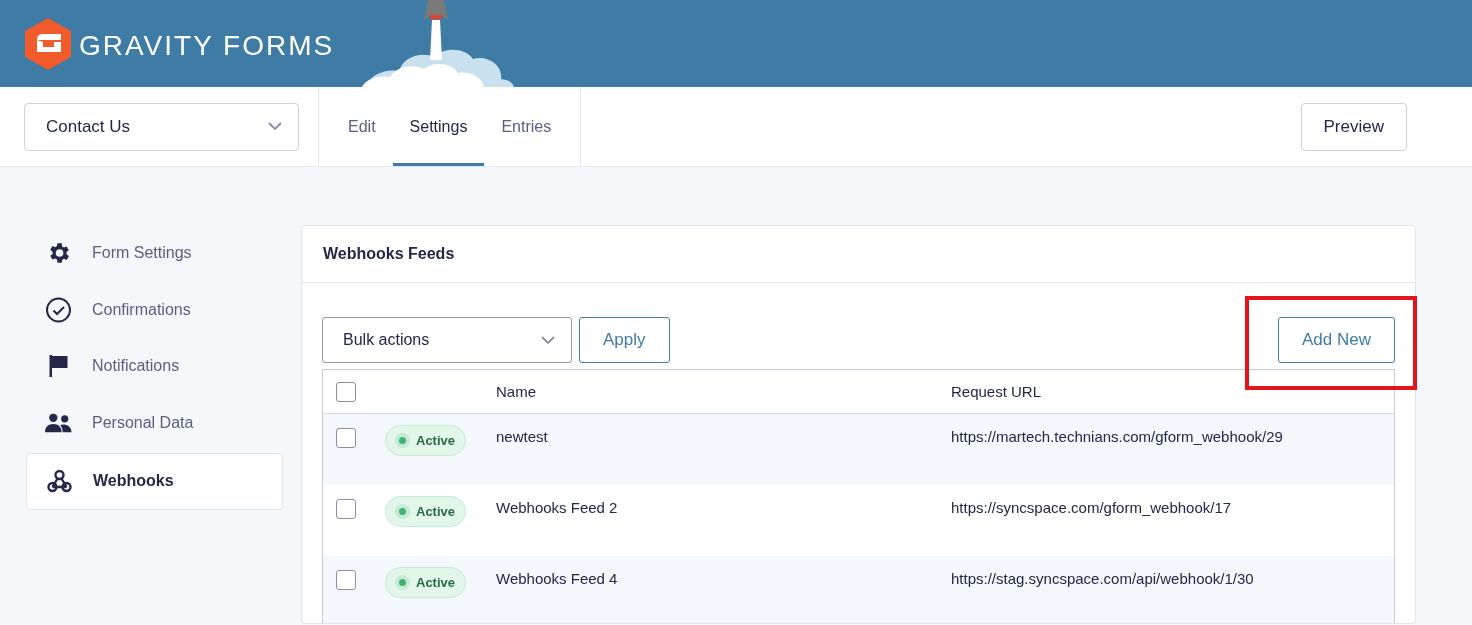  What do you see at coordinates (996, 391) in the screenshot?
I see `column-header: Request URL` at bounding box center [996, 391].